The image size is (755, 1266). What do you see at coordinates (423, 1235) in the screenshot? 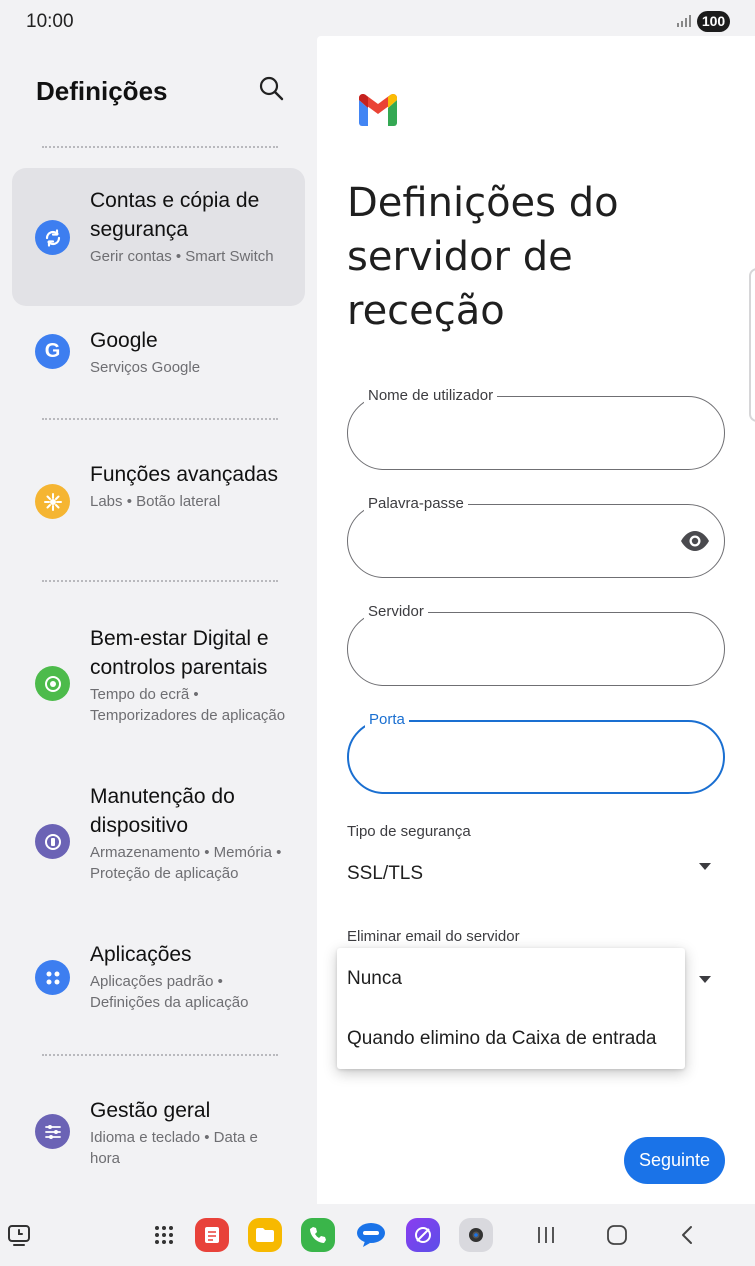
I see `internet-app-icon` at bounding box center [423, 1235].